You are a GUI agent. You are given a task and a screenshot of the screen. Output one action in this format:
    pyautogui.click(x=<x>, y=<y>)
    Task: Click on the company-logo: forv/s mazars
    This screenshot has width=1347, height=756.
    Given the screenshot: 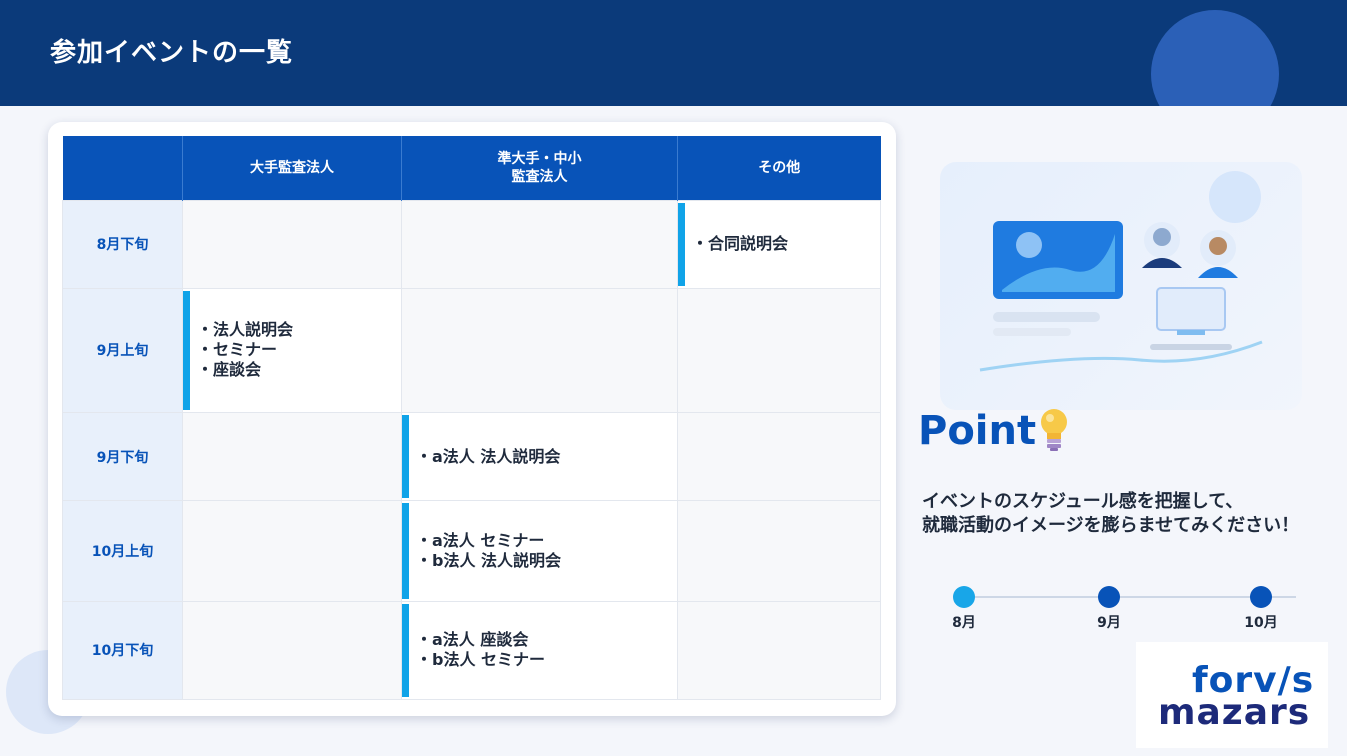 What is the action you would take?
    pyautogui.click(x=1232, y=695)
    